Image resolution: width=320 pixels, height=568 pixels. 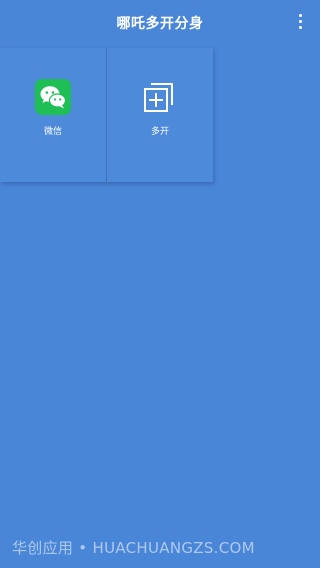 I want to click on app-tile-label: 多开, so click(x=159, y=132).